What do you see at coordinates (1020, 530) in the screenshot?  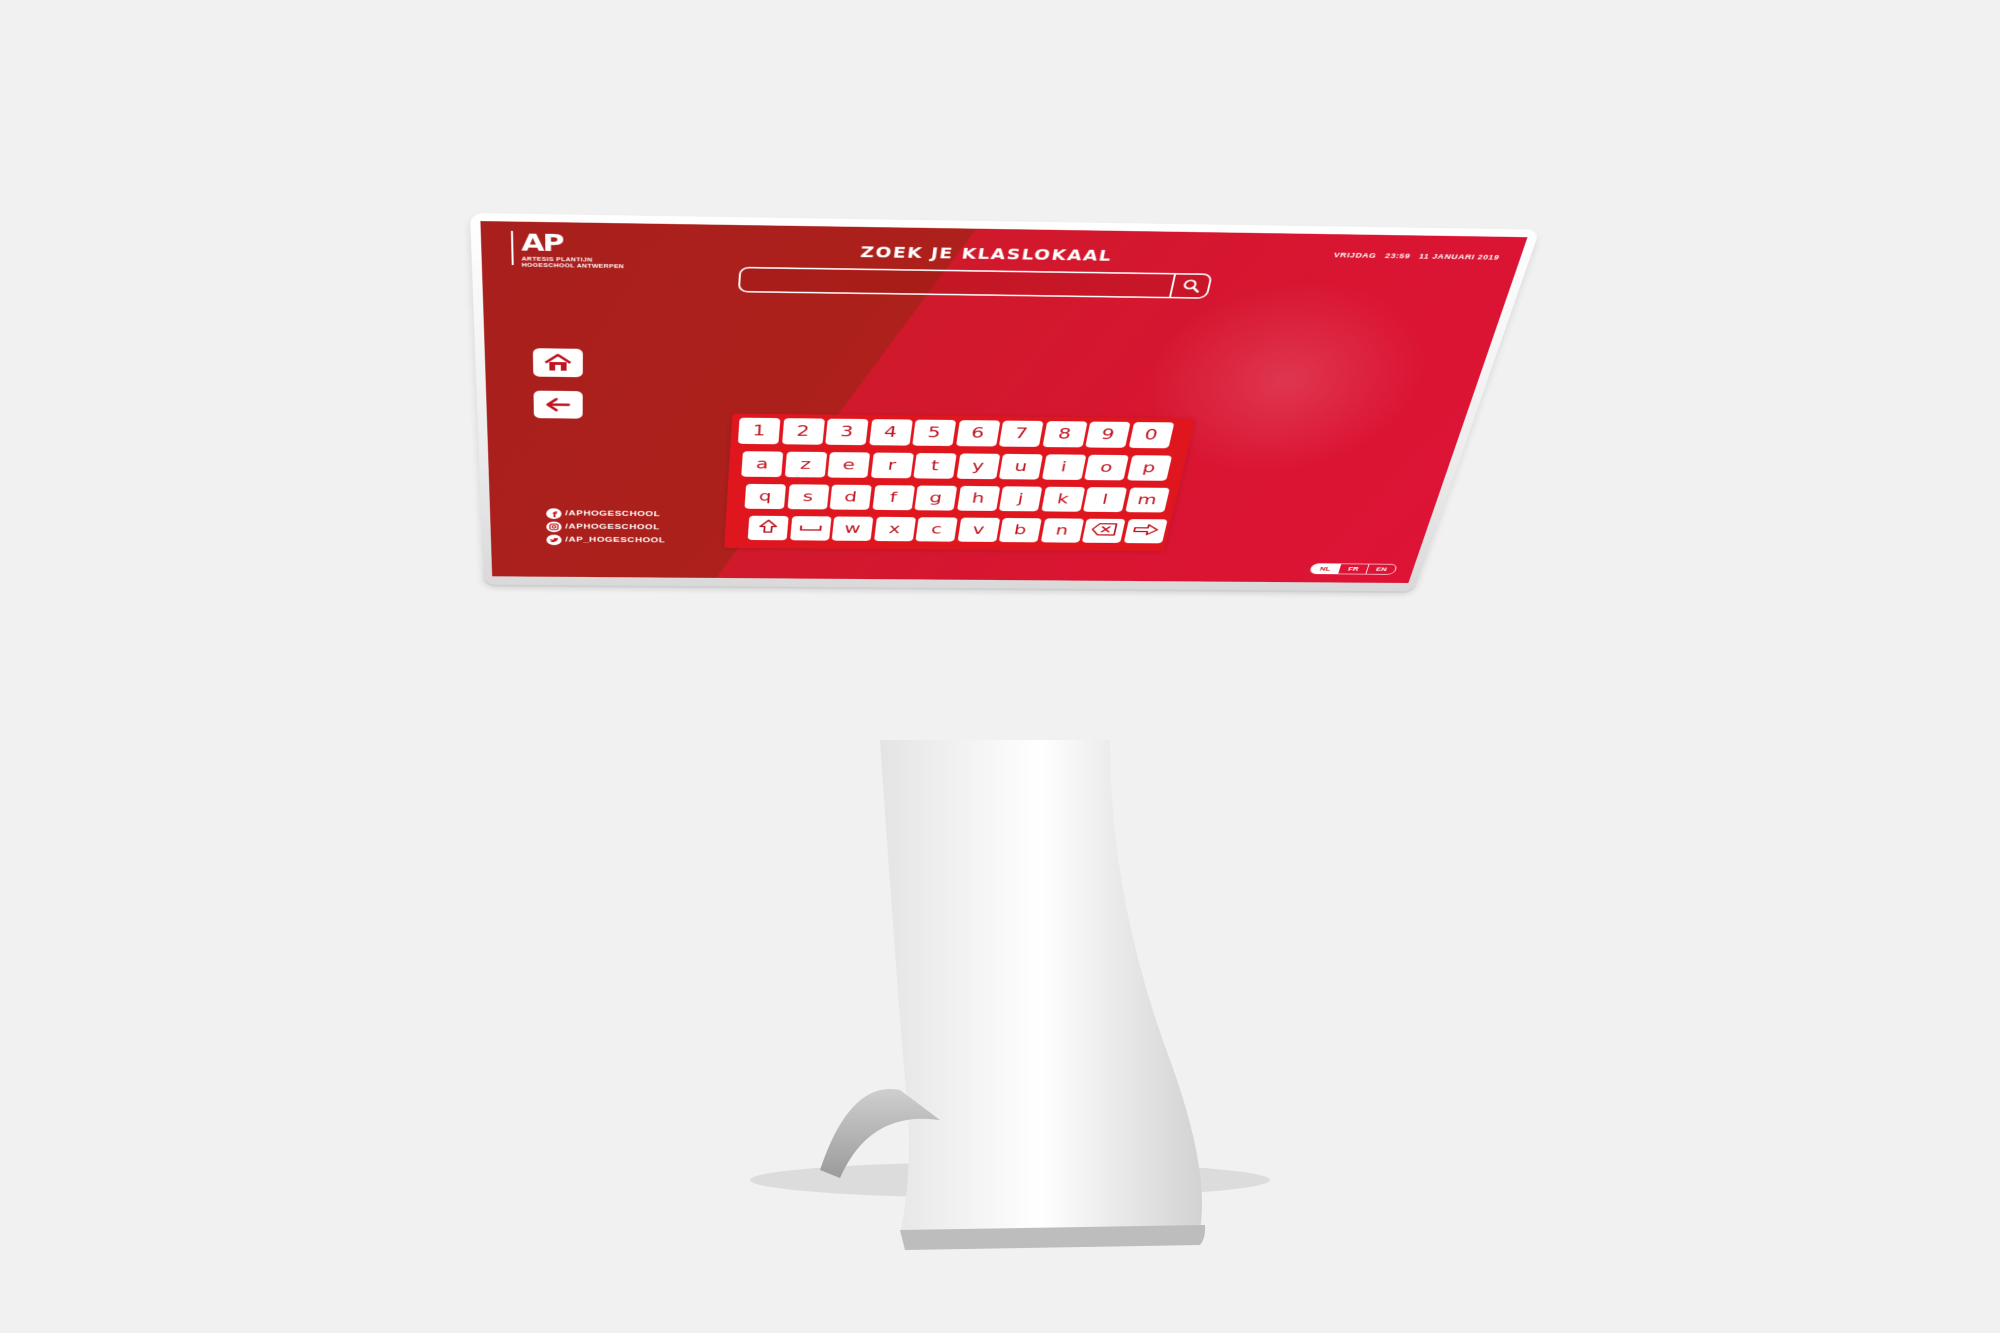 I see `key-b: b` at bounding box center [1020, 530].